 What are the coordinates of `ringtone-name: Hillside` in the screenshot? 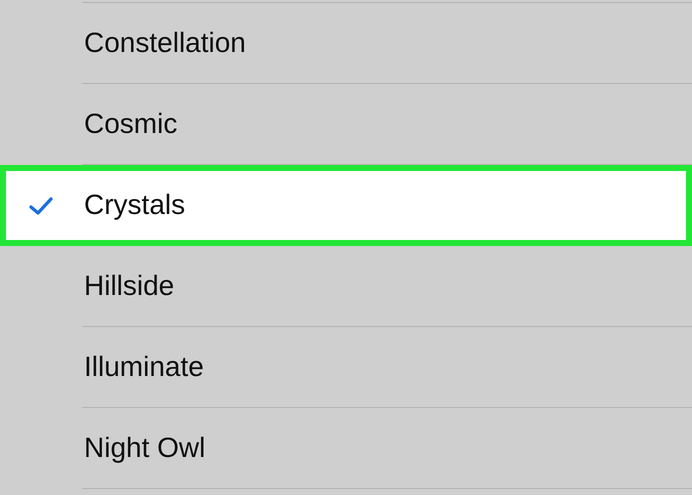 It's located at (129, 286).